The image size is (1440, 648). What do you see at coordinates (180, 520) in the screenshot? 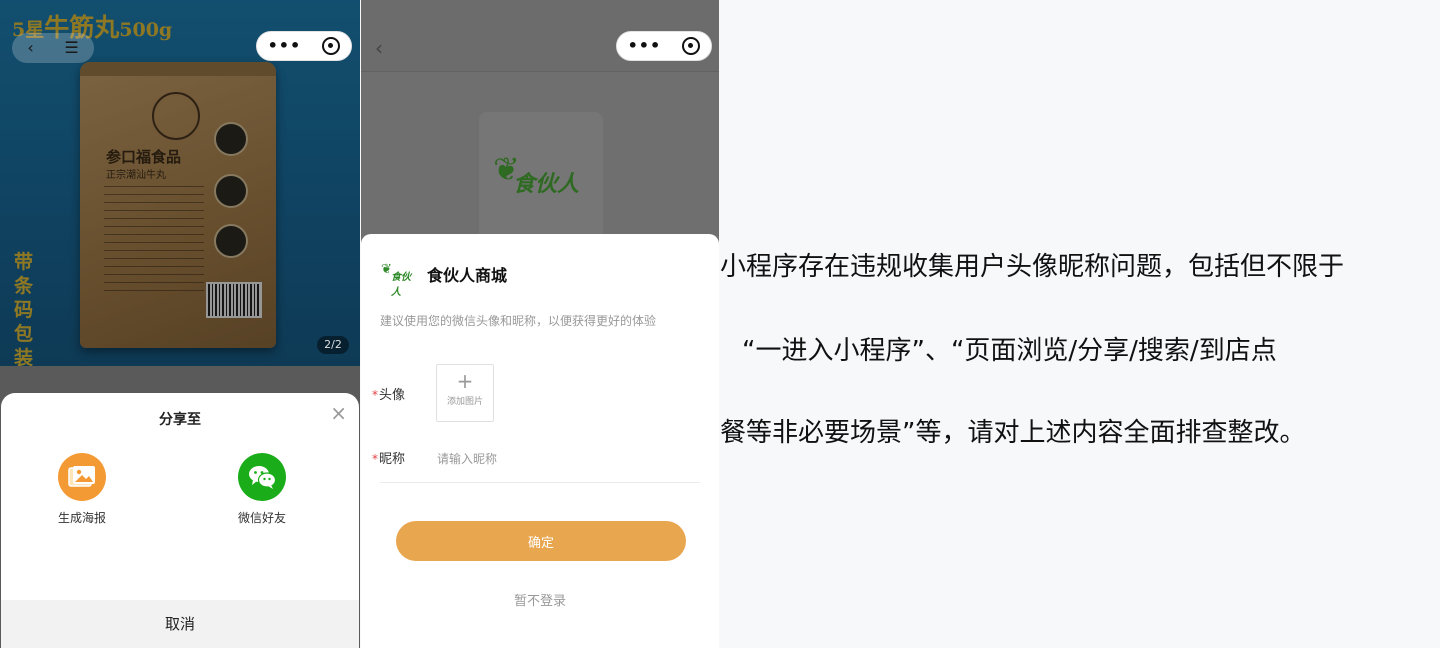
I see `share-sheet: 分享至 × 生成海报 微信好友 取消` at bounding box center [180, 520].